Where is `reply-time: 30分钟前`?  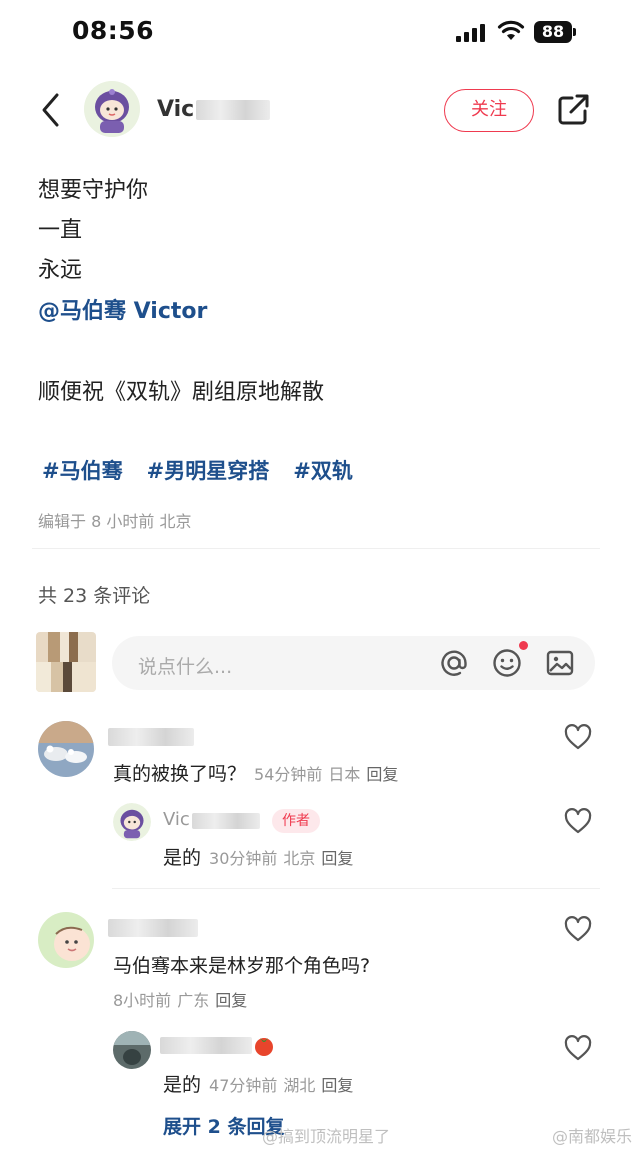
reply-time: 30分钟前 is located at coordinates (243, 858).